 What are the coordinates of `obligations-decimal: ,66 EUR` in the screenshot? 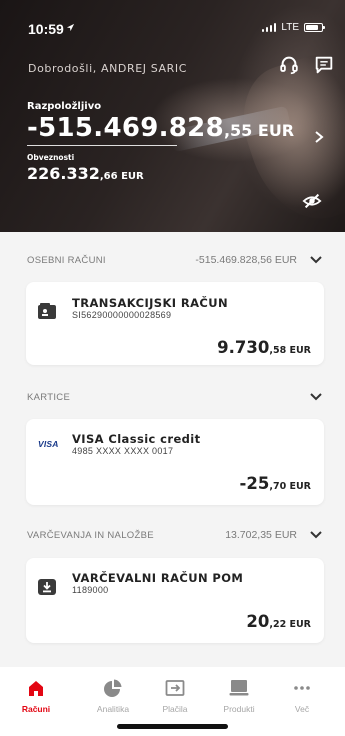 It's located at (121, 176).